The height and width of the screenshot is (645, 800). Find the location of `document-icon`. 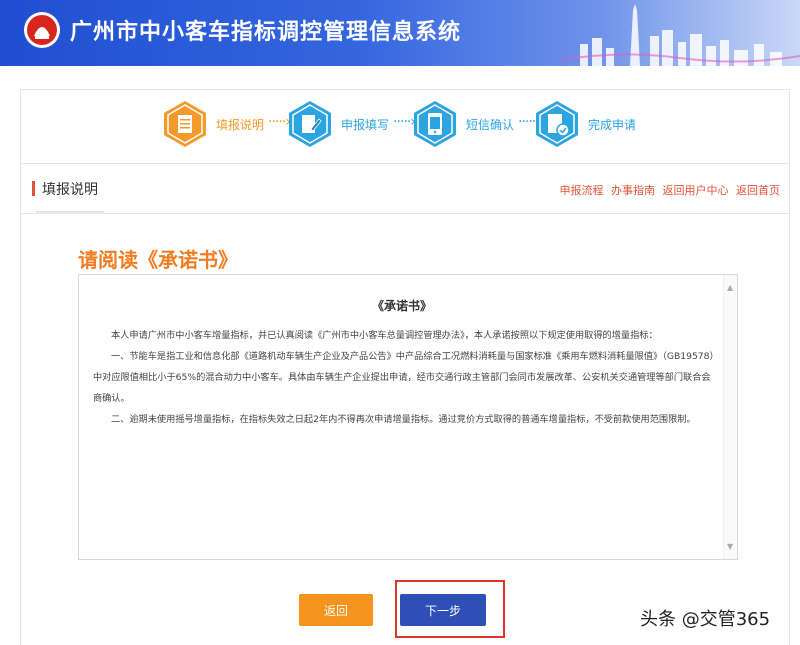

document-icon is located at coordinates (185, 124).